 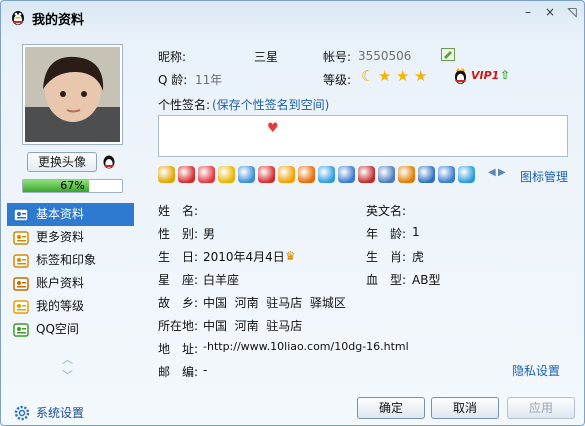 What do you see at coordinates (536, 370) in the screenshot?
I see `privacy-settings-link: 隐私设置` at bounding box center [536, 370].